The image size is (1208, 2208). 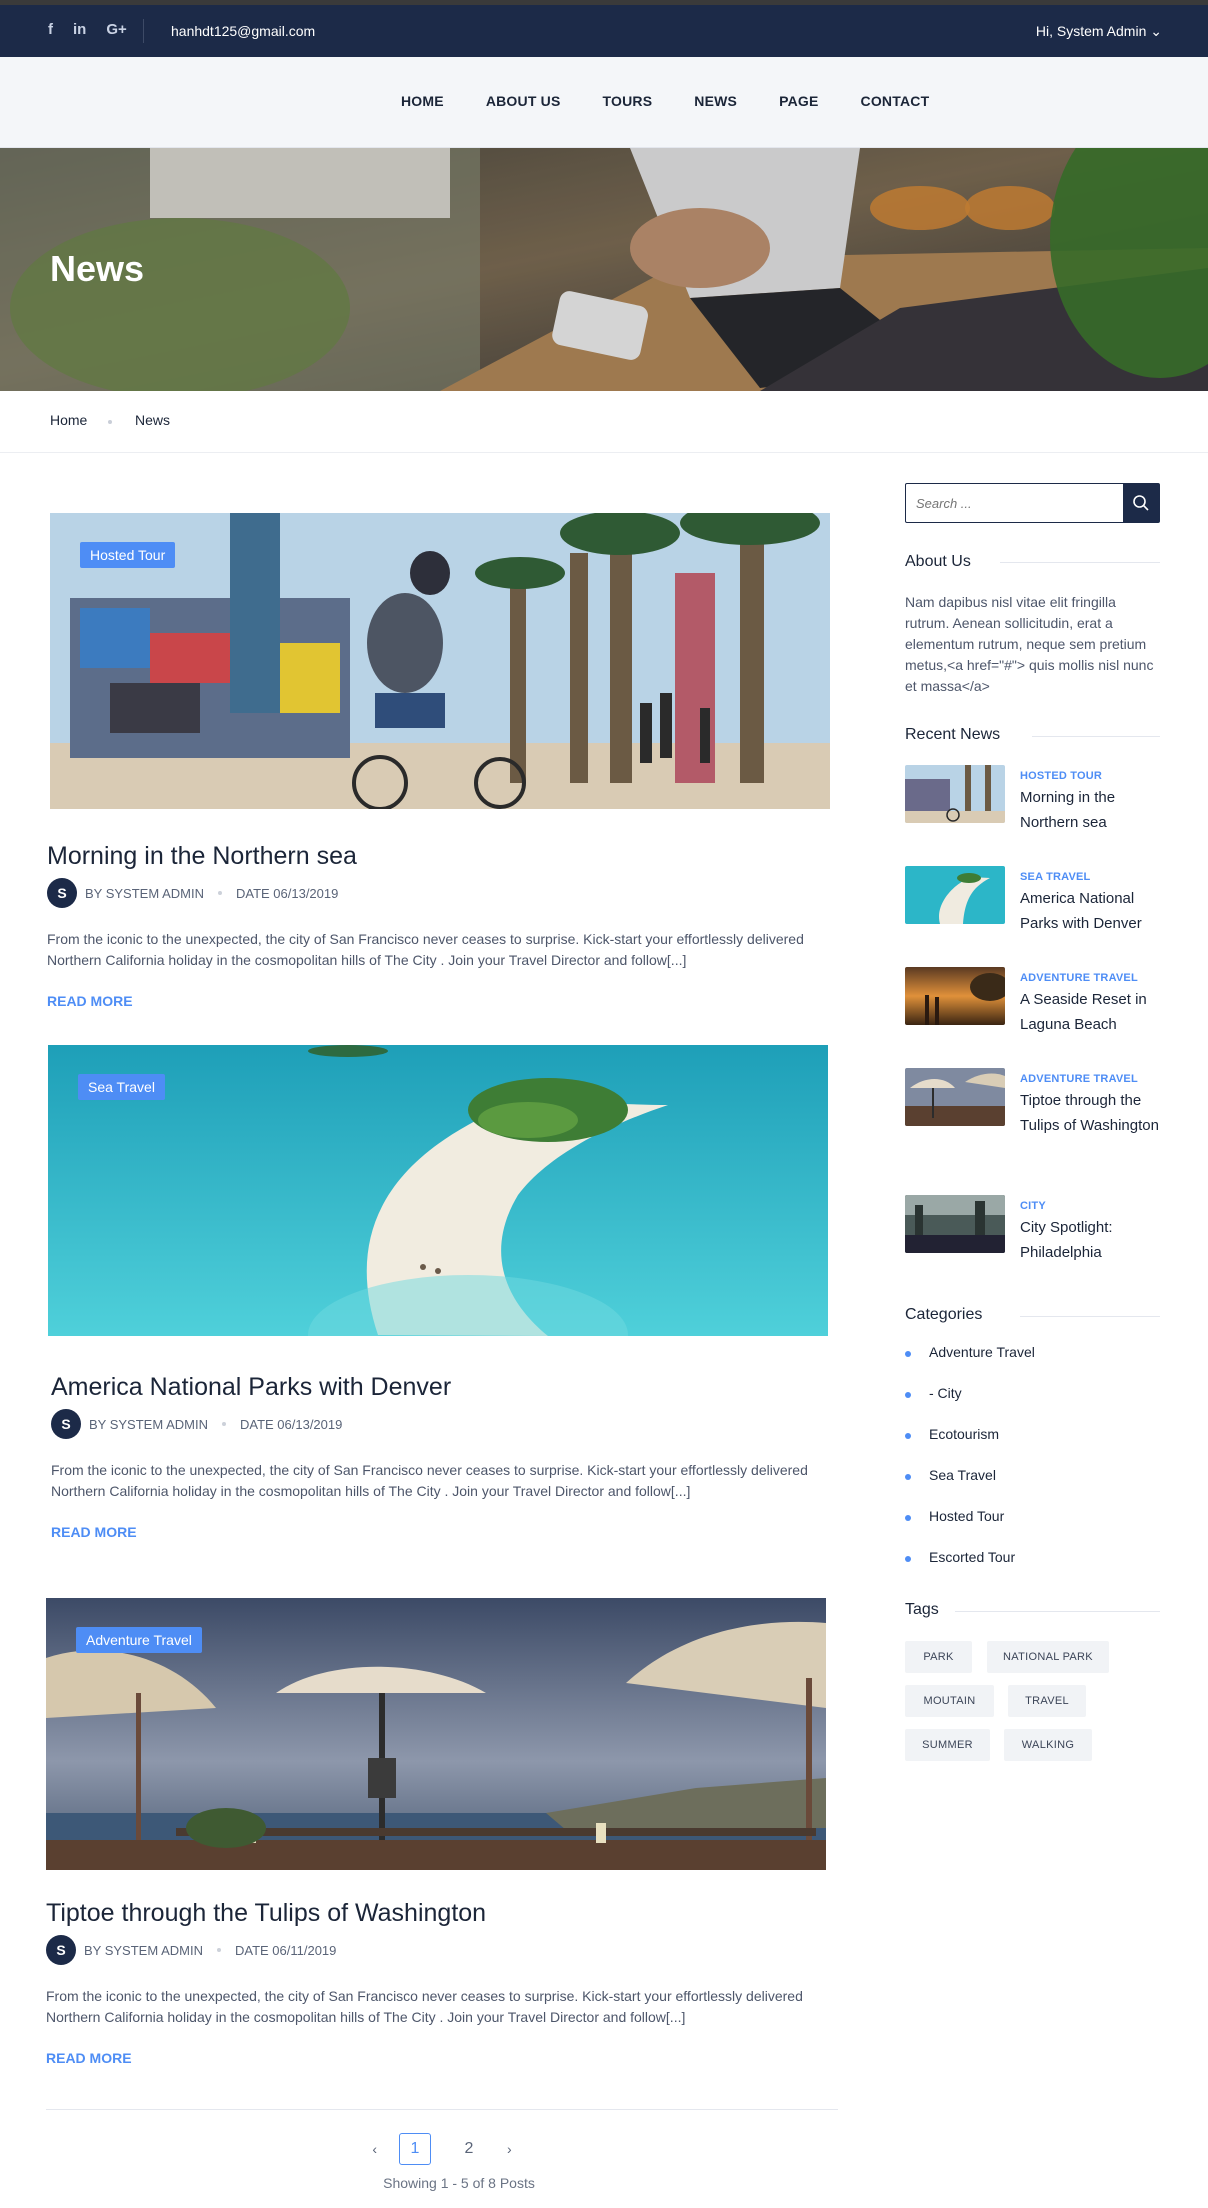 What do you see at coordinates (523, 101) in the screenshot?
I see `nav-item-about-us: ABOUT US` at bounding box center [523, 101].